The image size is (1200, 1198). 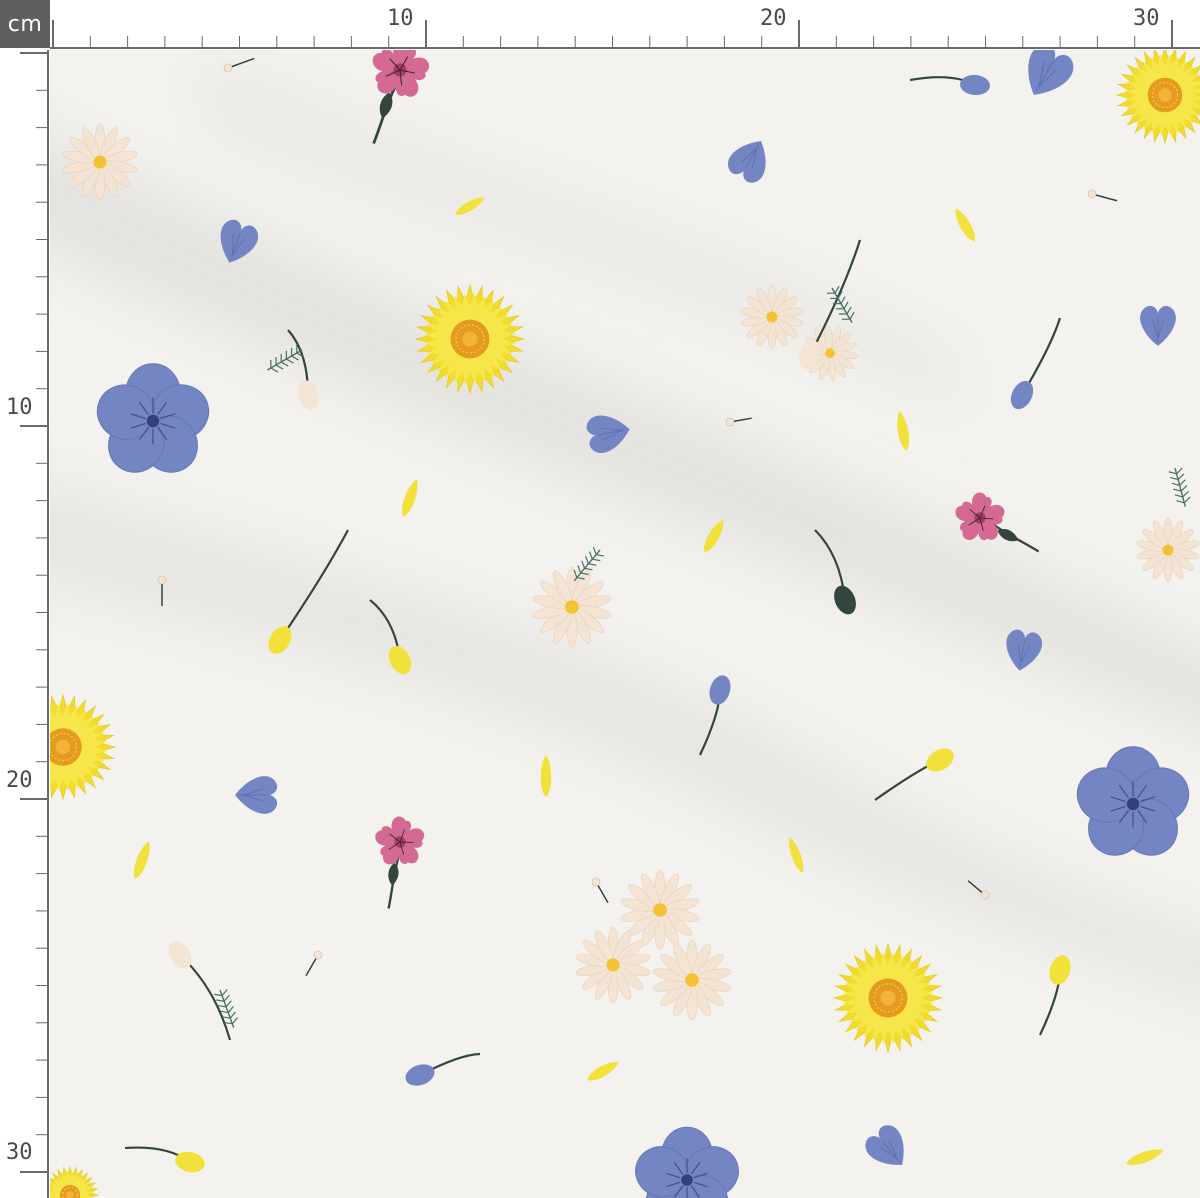 What do you see at coordinates (773, 18) in the screenshot?
I see `ruler-top-label-20: 20` at bounding box center [773, 18].